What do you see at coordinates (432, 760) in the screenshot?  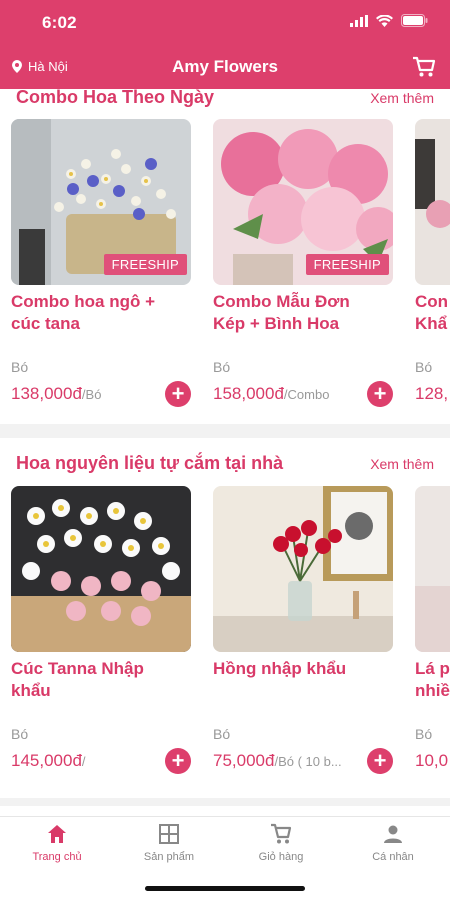 I see `product-price: 10,0` at bounding box center [432, 760].